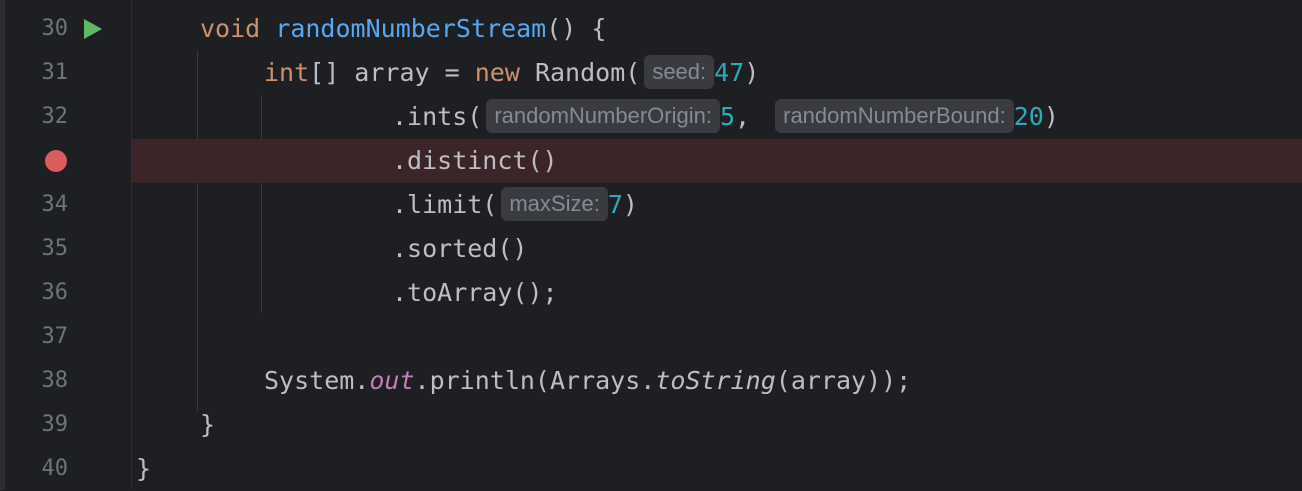 This screenshot has height=491, width=1302. Describe the element at coordinates (55, 204) in the screenshot. I see `line-number: 34` at that location.